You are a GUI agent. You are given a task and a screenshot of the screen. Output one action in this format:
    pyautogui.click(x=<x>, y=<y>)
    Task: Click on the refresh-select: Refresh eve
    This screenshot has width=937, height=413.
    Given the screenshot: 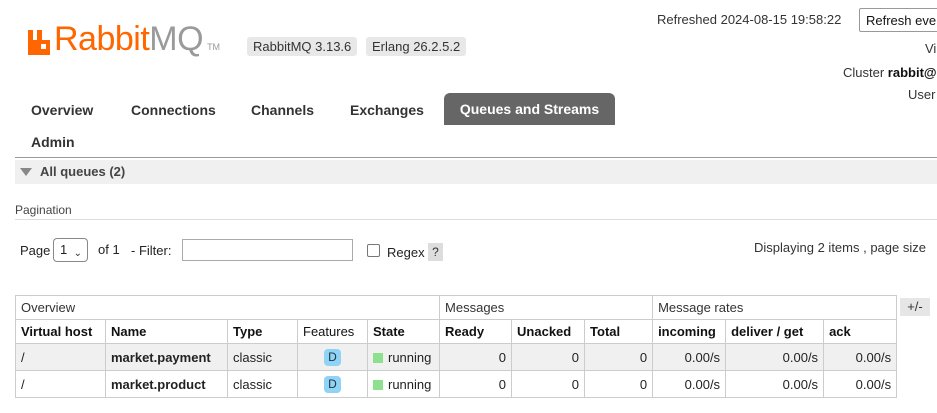 What is the action you would take?
    pyautogui.click(x=898, y=20)
    